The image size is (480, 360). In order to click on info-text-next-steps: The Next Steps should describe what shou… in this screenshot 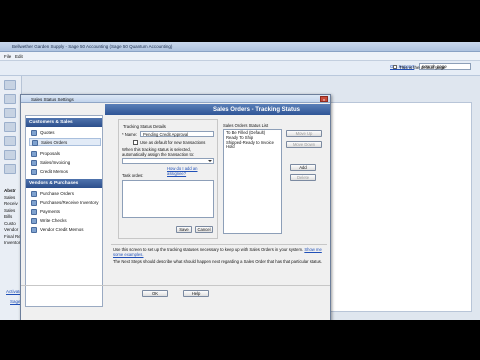, I will do `click(218, 261)`.